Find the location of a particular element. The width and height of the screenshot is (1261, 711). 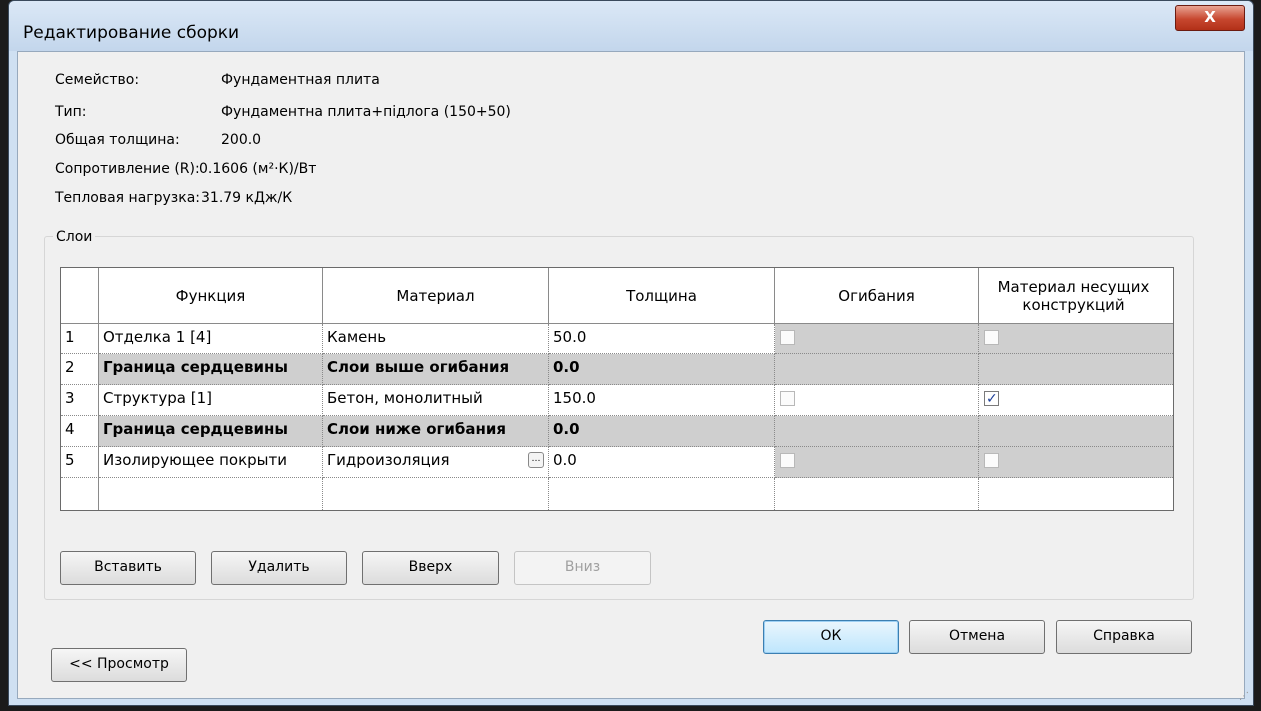

family-value: Фундаментная плита is located at coordinates (300, 80).